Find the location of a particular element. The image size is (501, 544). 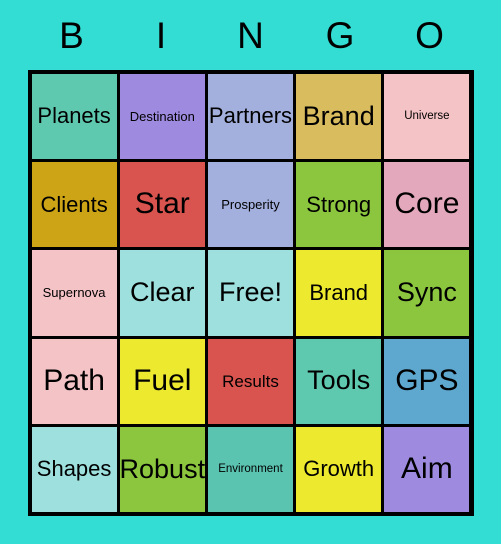

bingo-cell-label: Prosperity is located at coordinates (250, 205).